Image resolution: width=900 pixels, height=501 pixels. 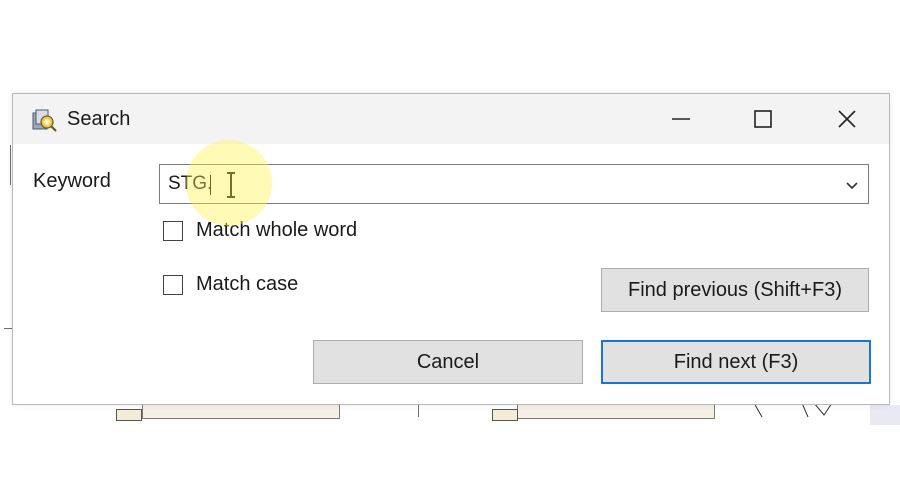 I want to click on background-diagram-shape, so click(x=793, y=410).